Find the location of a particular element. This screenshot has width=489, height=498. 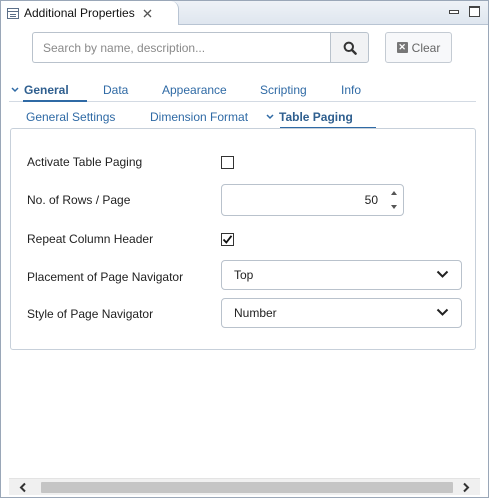

style-label: Style of Page Navigator is located at coordinates (90, 314).